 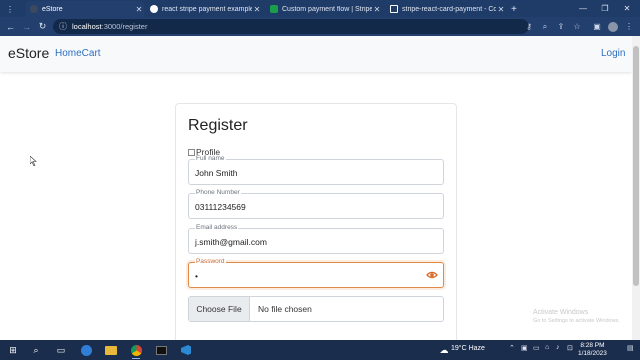 I want to click on google-favicon-icon, so click(x=154, y=9).